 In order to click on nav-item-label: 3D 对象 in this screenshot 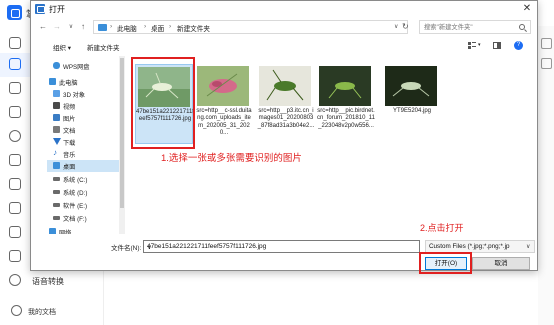, I will do `click(74, 95)`.